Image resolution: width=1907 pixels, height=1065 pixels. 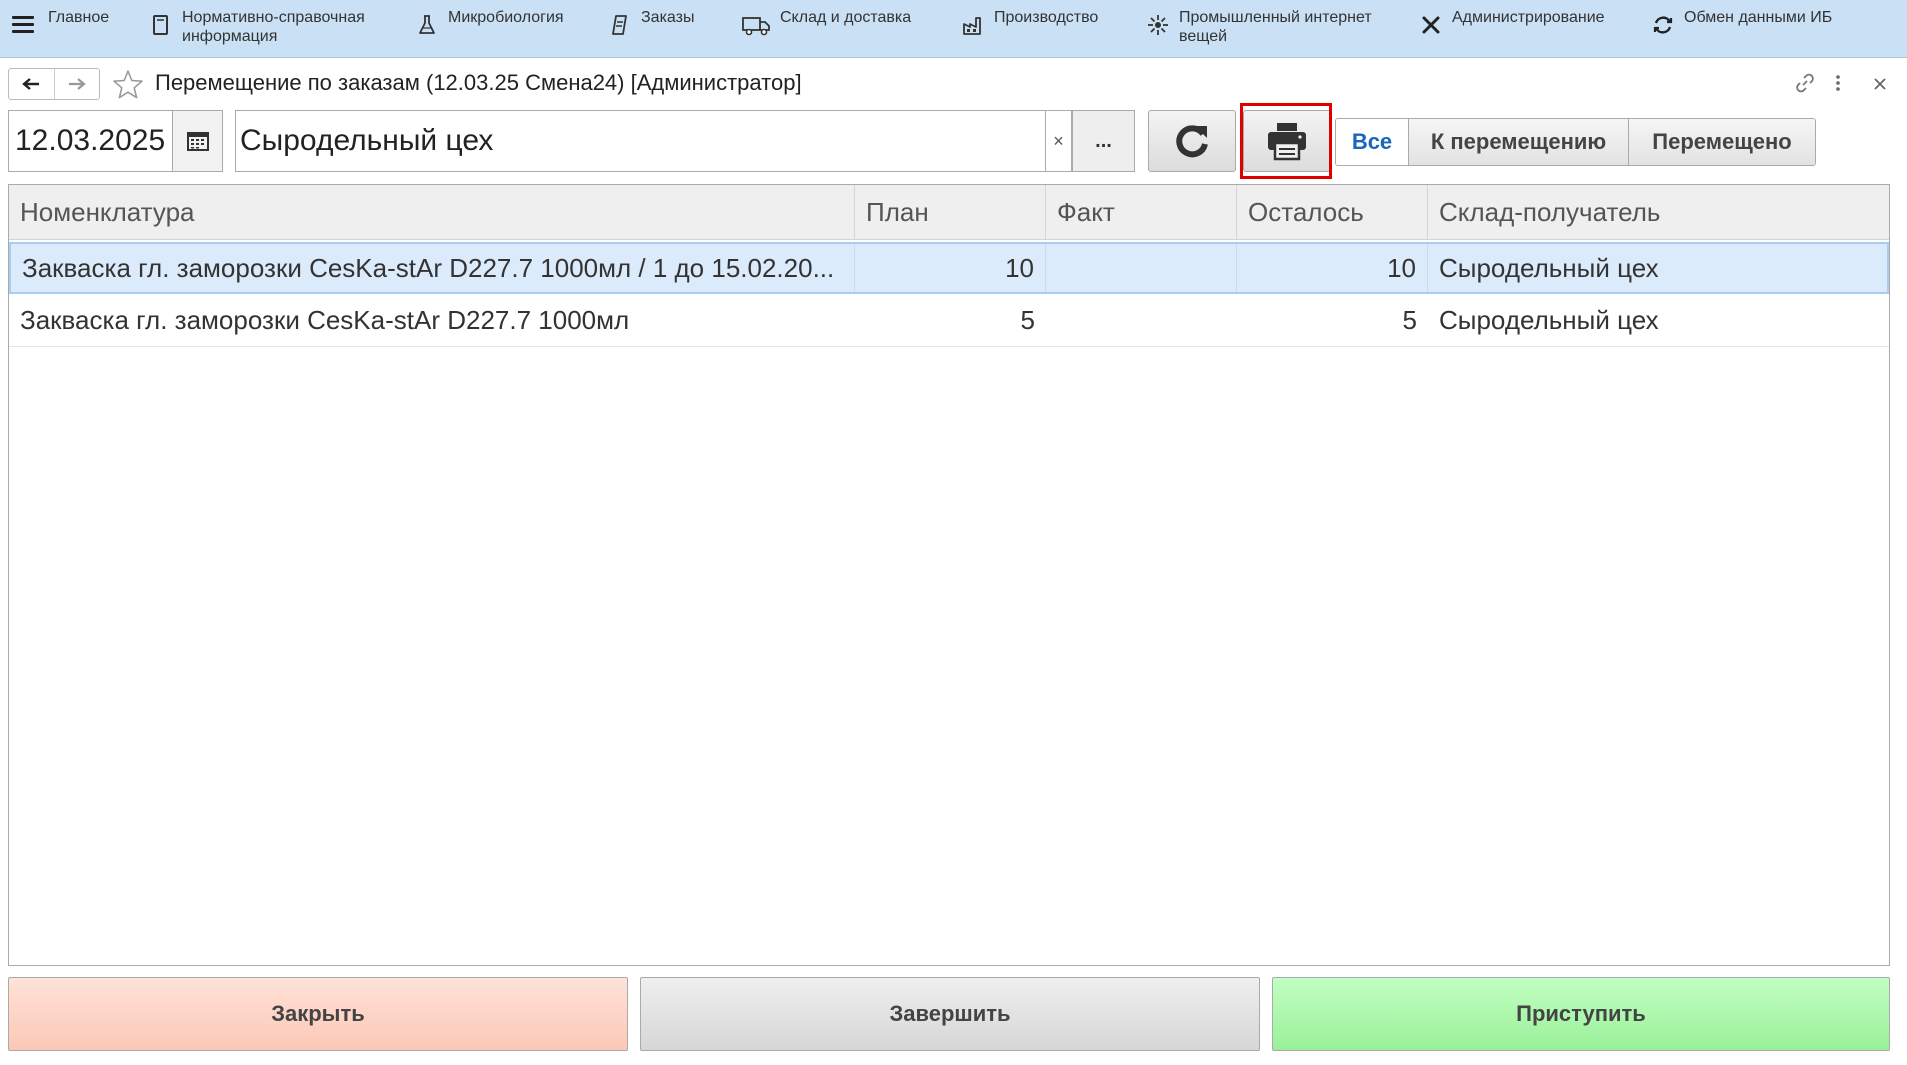 What do you see at coordinates (846, 17) in the screenshot?
I see `nav-item-label: Склад и доставка` at bounding box center [846, 17].